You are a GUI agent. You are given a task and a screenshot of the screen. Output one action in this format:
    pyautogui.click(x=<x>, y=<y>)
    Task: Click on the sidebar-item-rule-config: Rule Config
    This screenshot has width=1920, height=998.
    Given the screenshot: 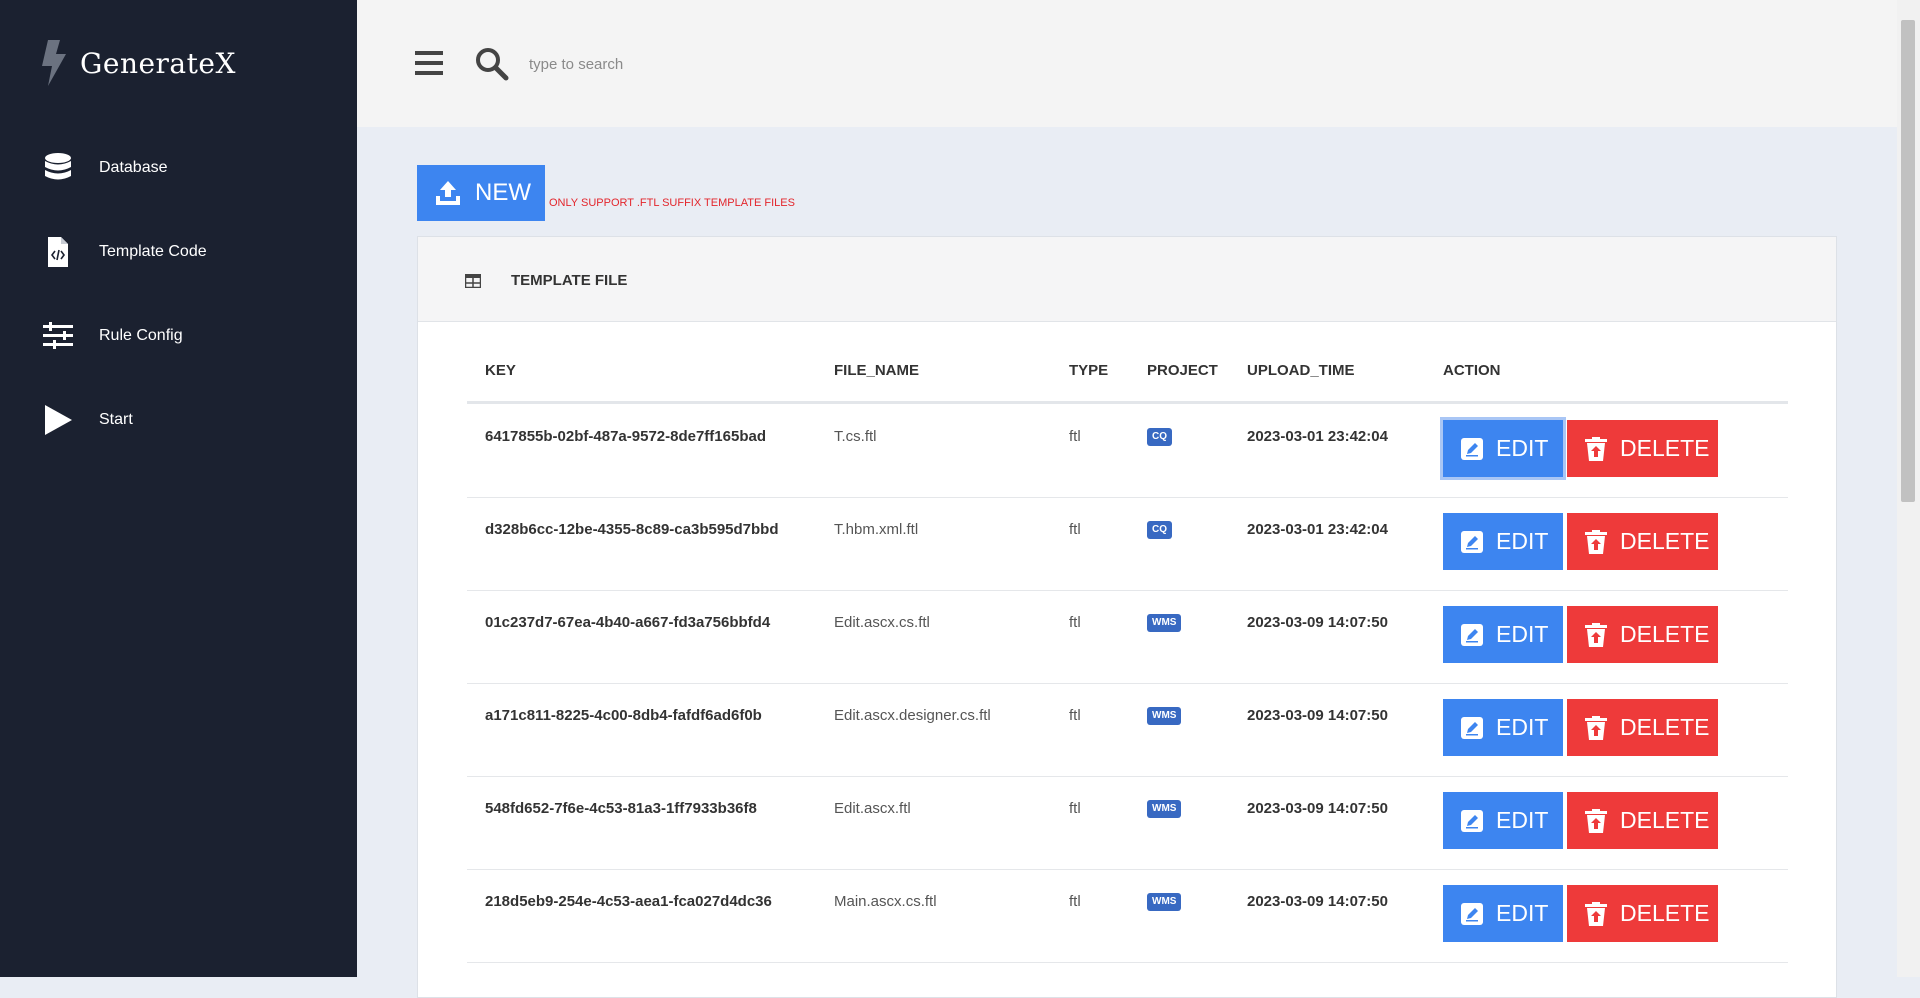 What is the action you would take?
    pyautogui.click(x=112, y=336)
    